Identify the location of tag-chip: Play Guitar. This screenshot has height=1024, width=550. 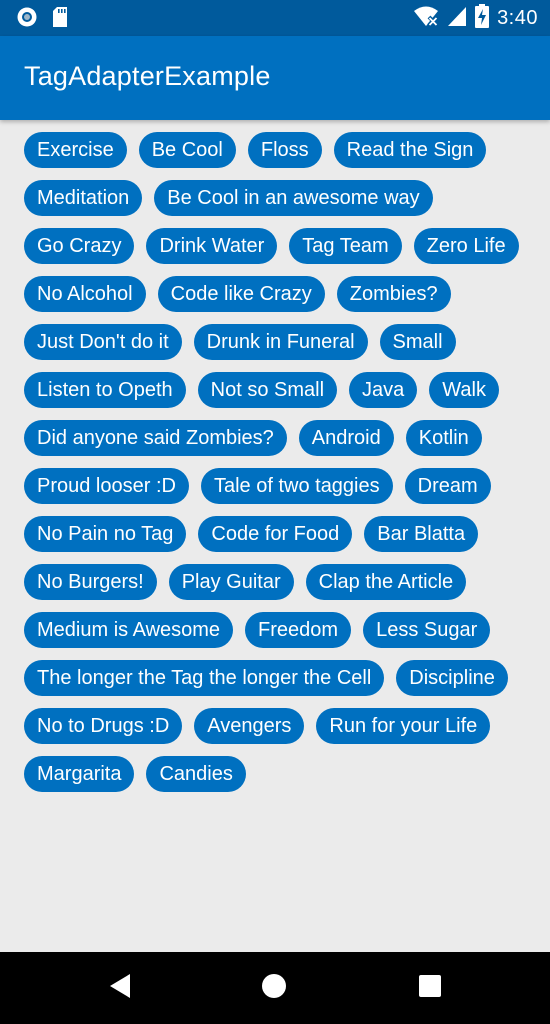
(231, 582).